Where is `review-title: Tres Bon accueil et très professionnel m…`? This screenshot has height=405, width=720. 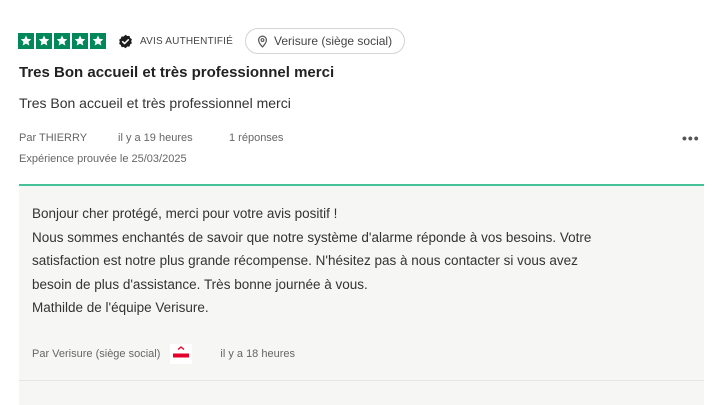 review-title: Tres Bon accueil et très professionnel m… is located at coordinates (177, 72).